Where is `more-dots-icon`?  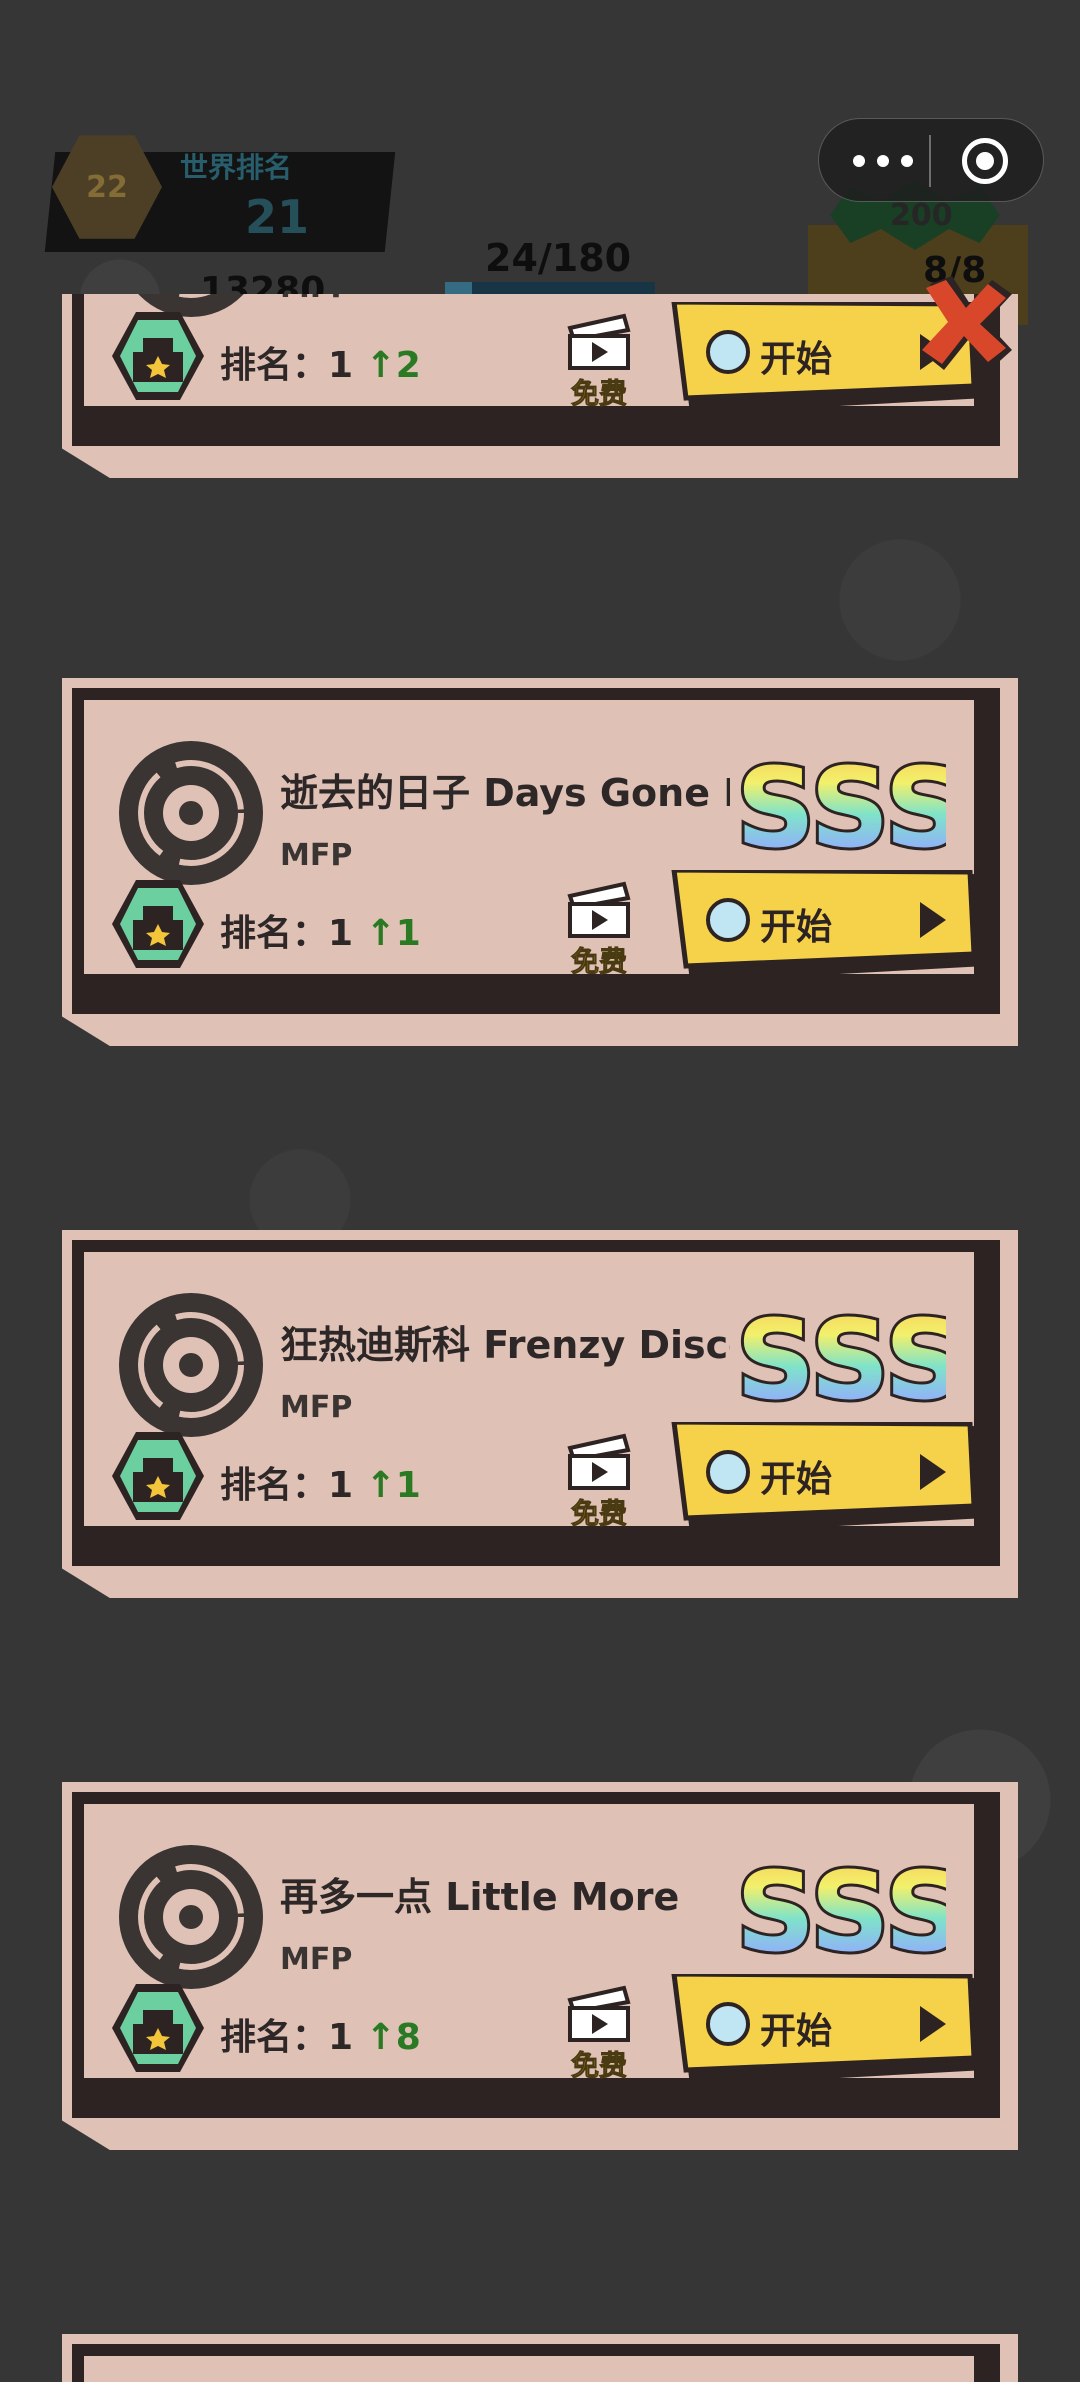
more-dots-icon is located at coordinates (888, 161).